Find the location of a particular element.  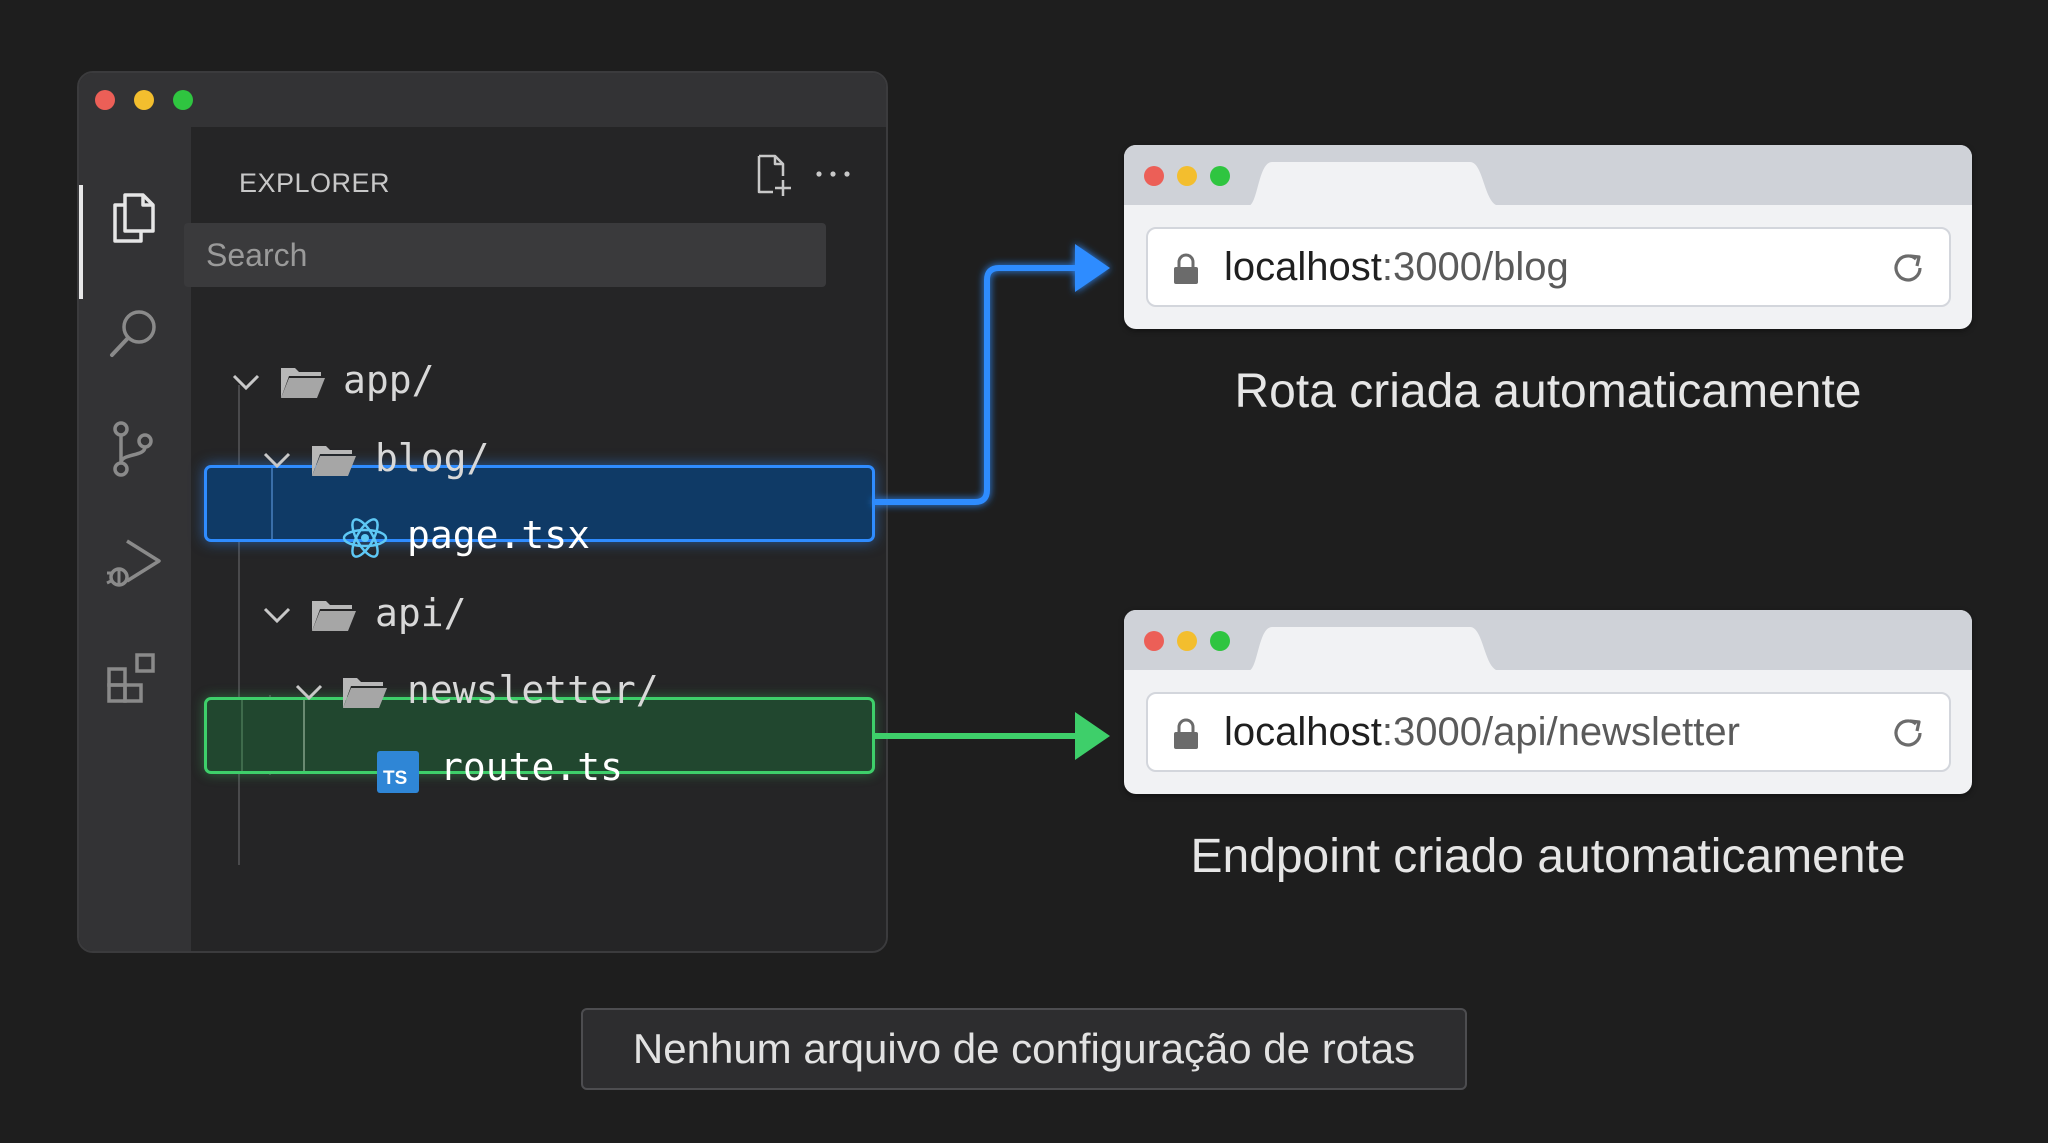

url-text: localhost:3000/api/newsletter is located at coordinates (1482, 732).